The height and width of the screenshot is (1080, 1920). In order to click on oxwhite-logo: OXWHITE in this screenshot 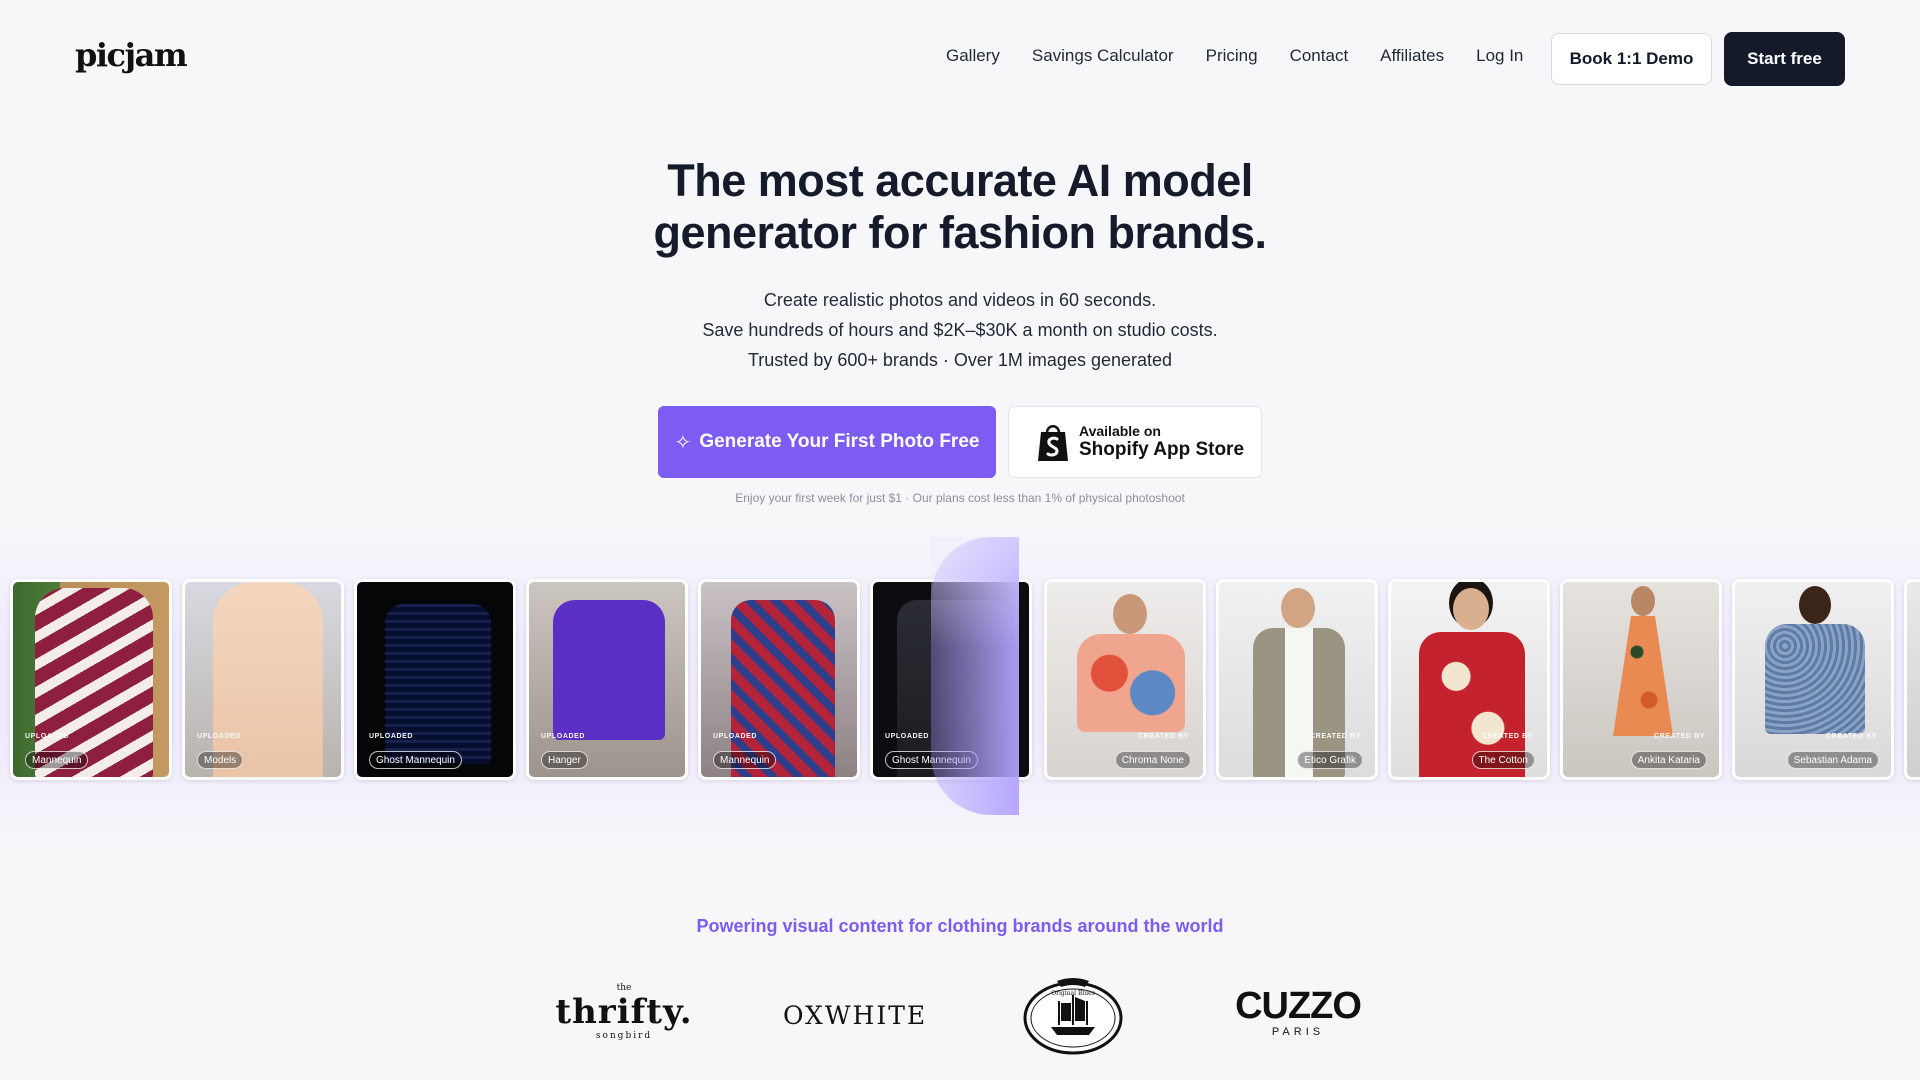, I will do `click(855, 1015)`.